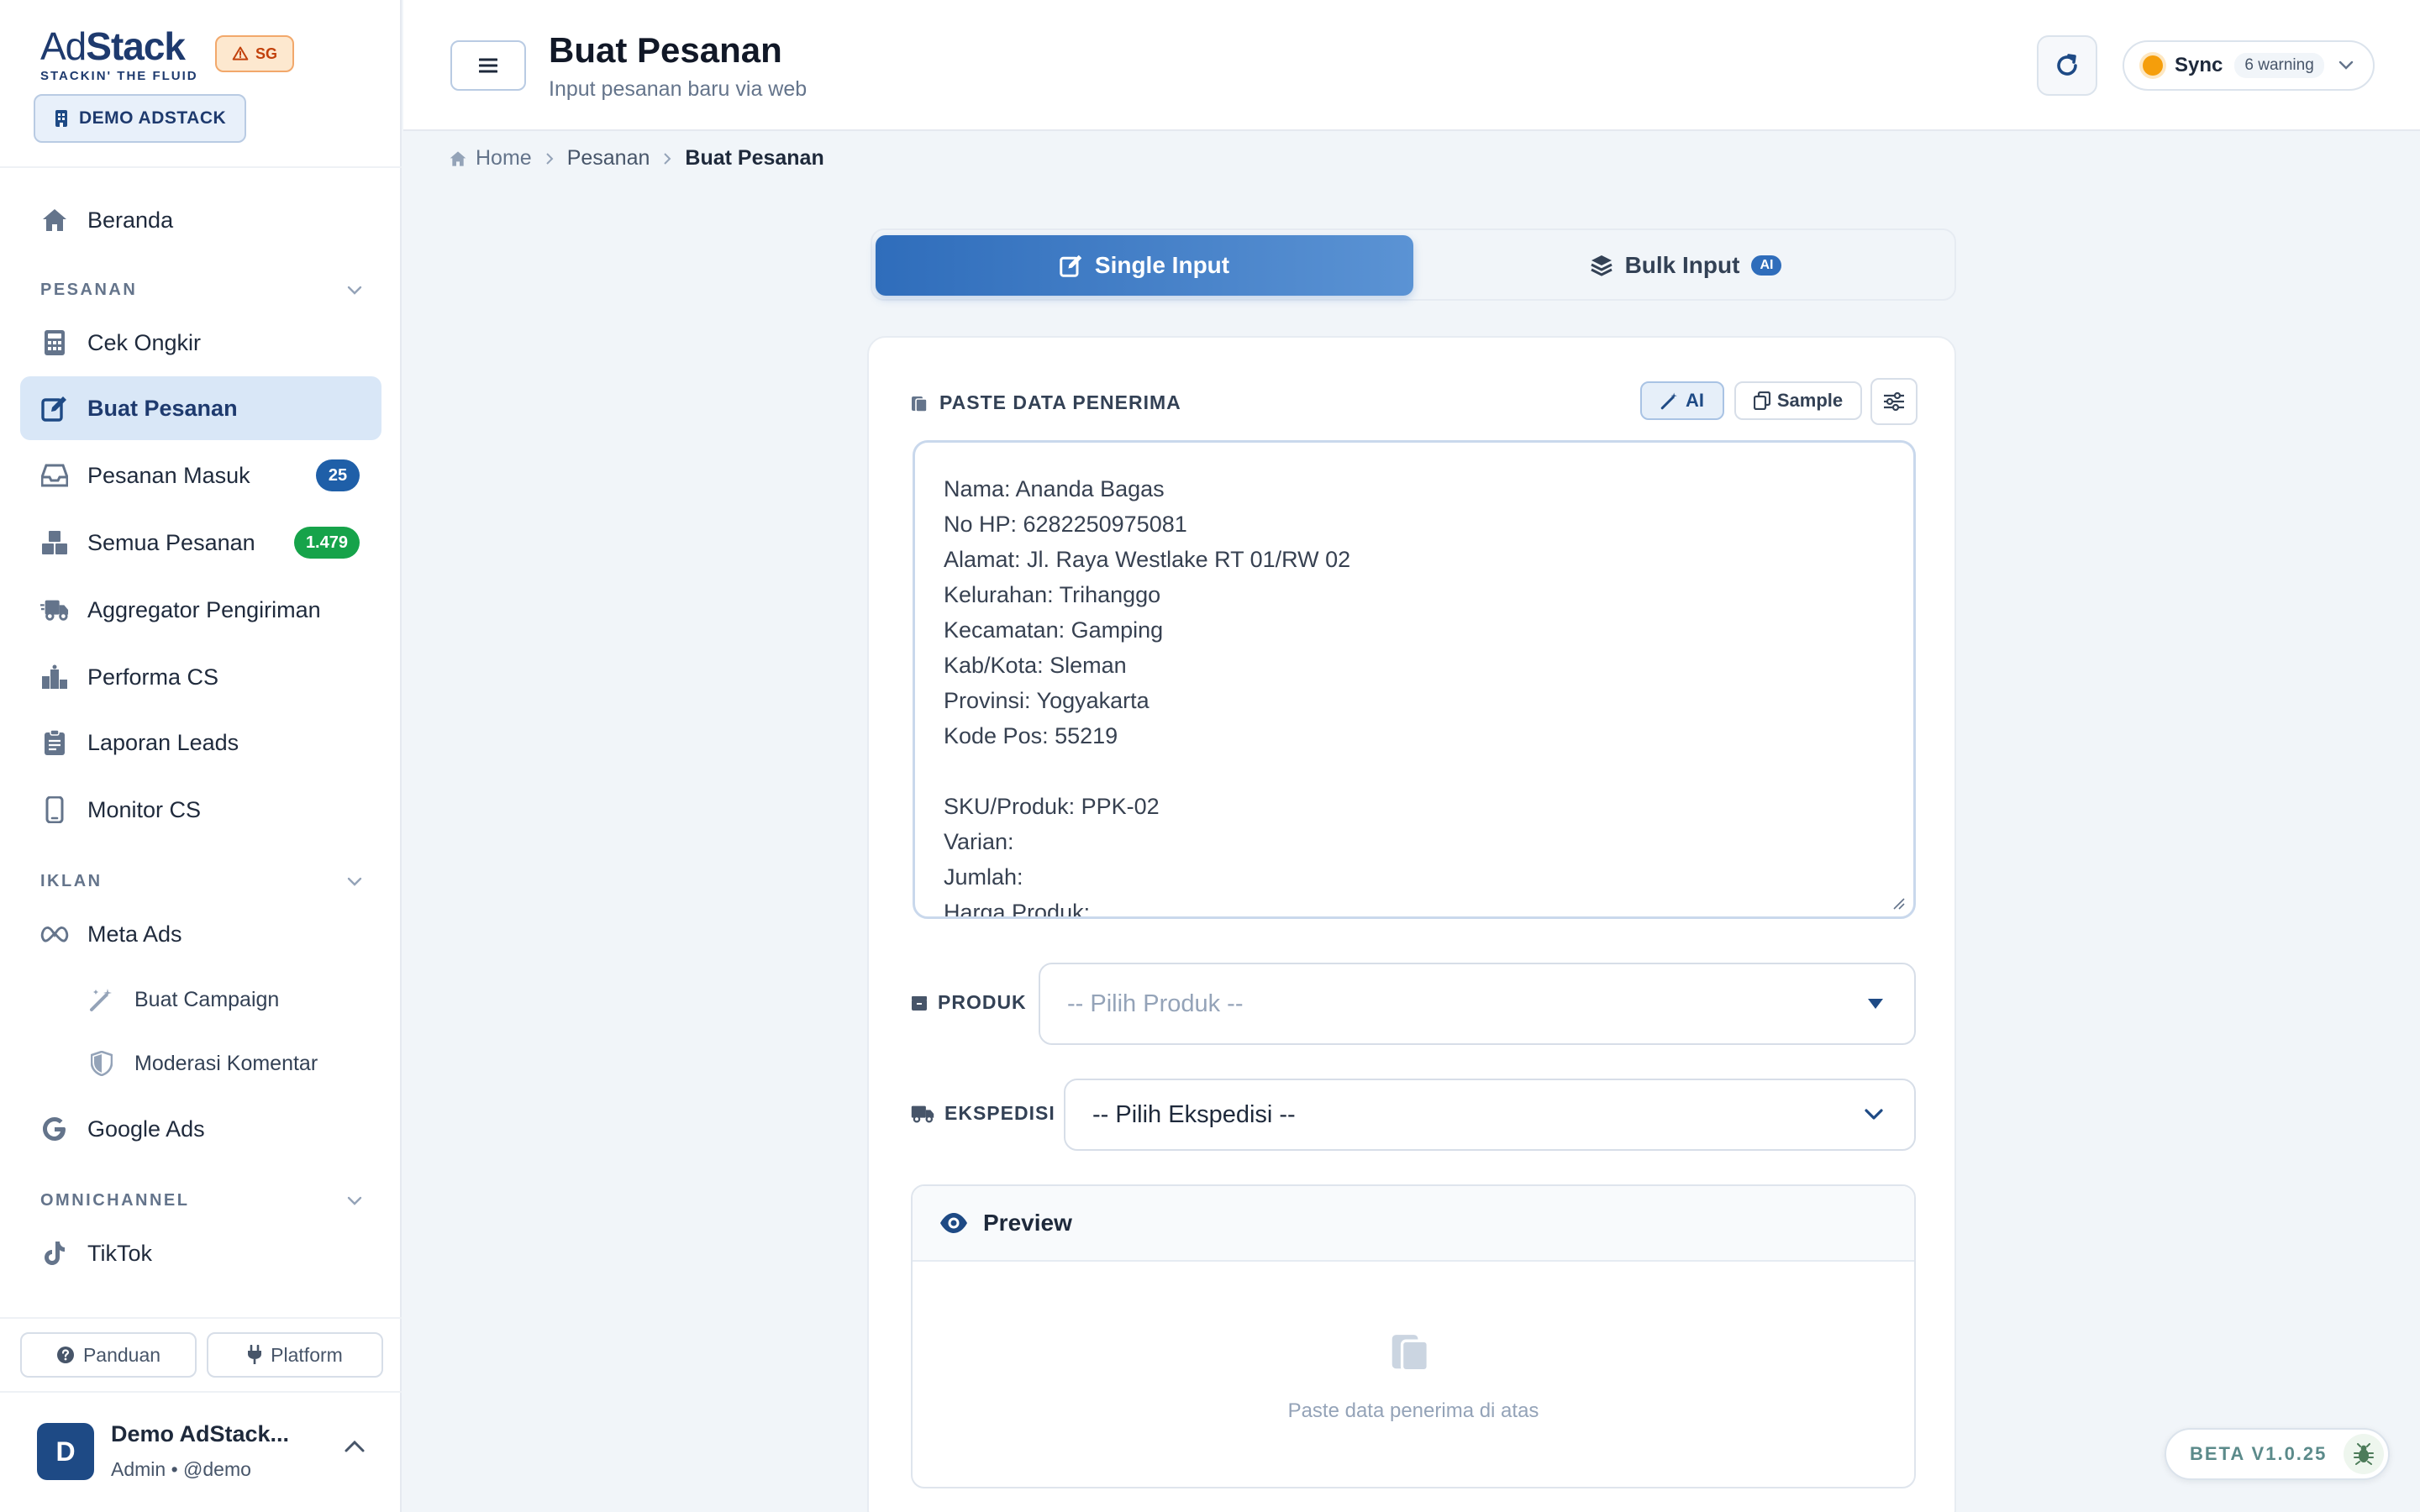 The width and height of the screenshot is (2420, 1512). Describe the element at coordinates (54, 220) in the screenshot. I see `home-icon` at that location.